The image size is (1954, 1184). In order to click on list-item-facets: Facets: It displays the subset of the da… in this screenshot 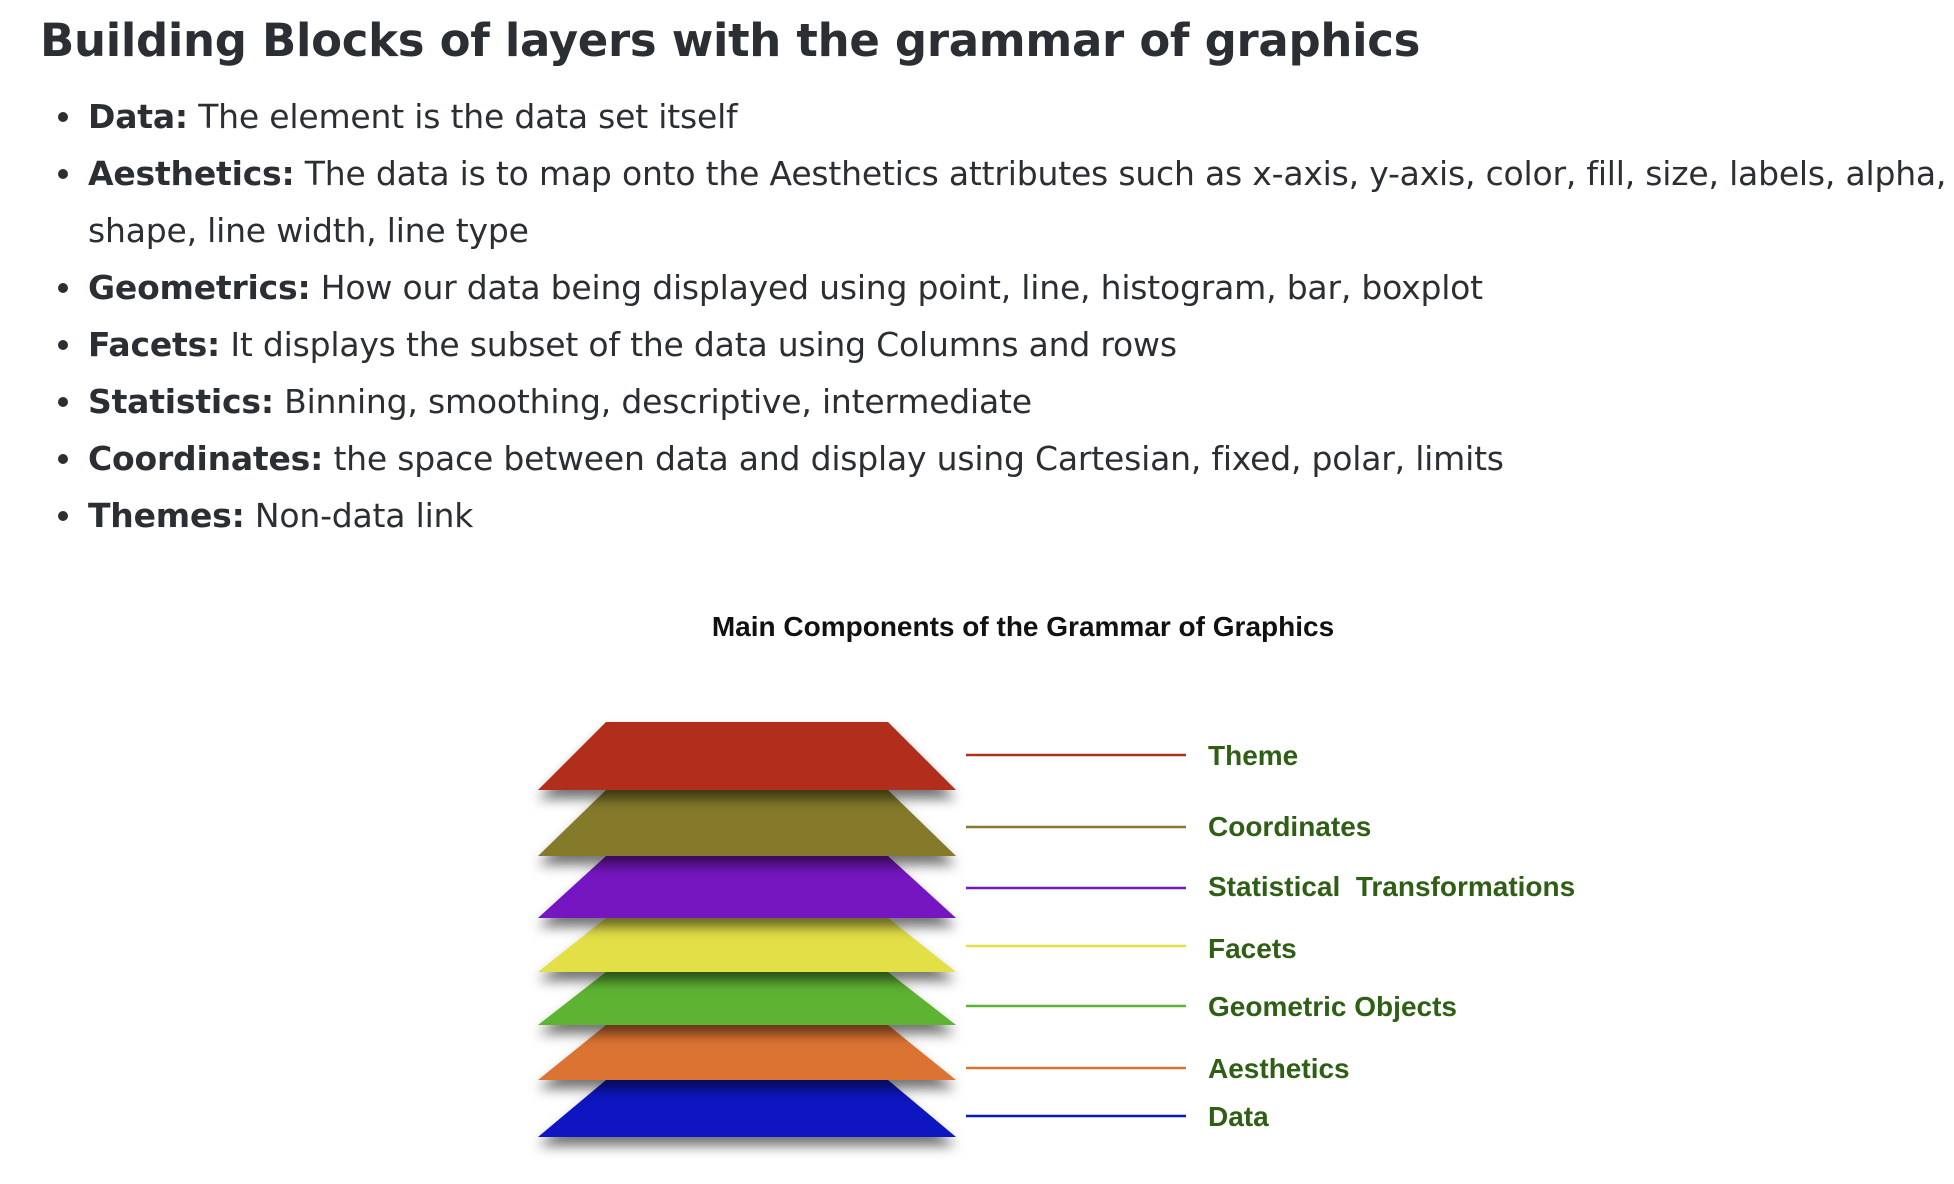, I will do `click(1003, 344)`.